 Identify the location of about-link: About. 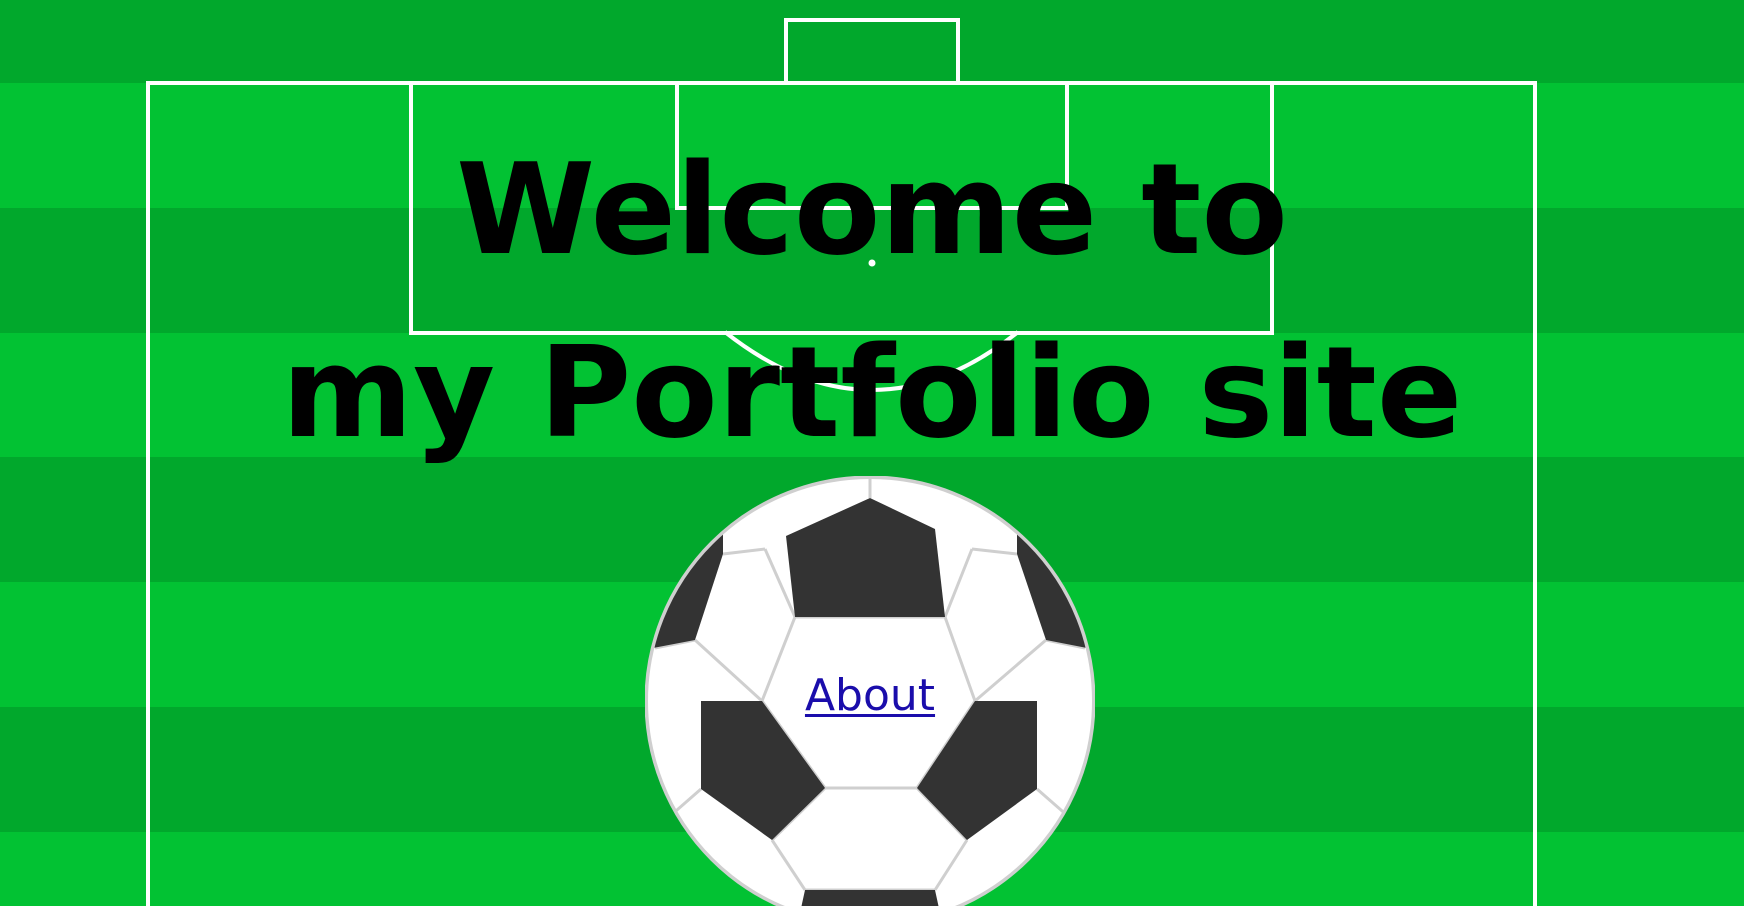
(870, 696).